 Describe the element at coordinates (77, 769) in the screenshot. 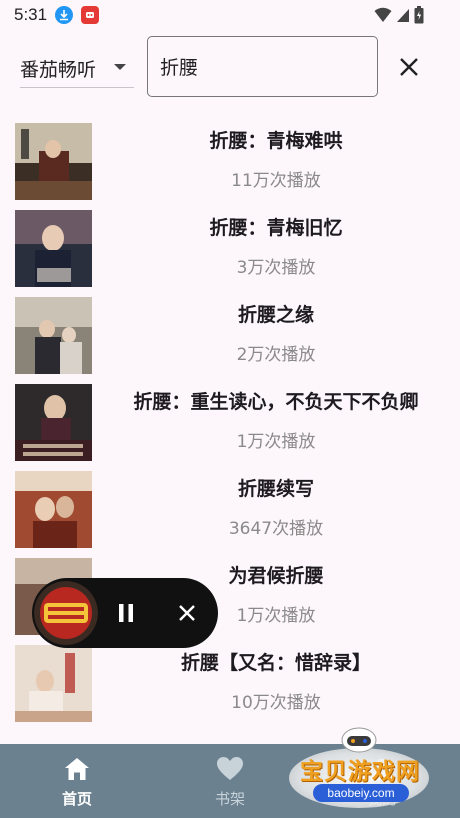

I see `home-icon` at that location.